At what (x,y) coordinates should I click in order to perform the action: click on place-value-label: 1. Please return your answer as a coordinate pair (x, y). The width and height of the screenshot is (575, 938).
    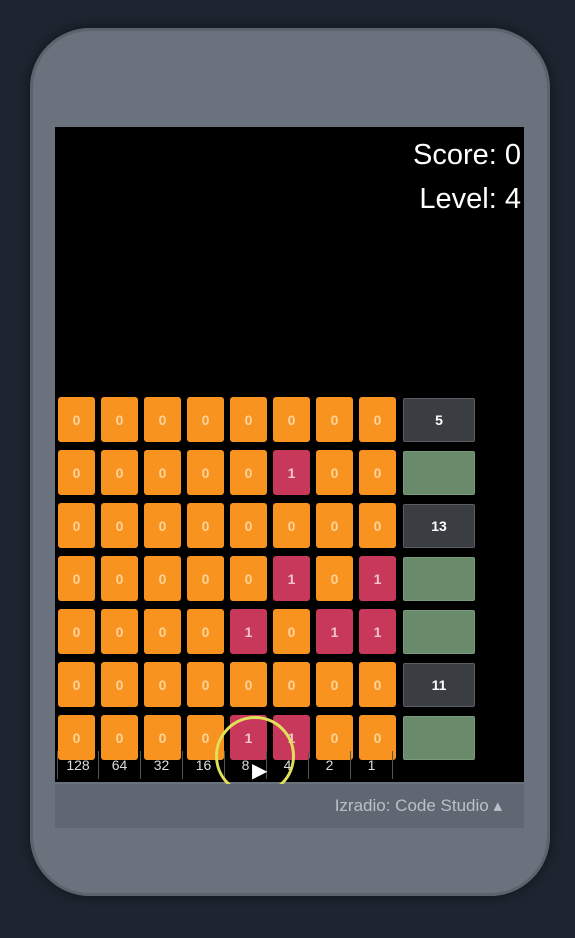
    Looking at the image, I should click on (372, 765).